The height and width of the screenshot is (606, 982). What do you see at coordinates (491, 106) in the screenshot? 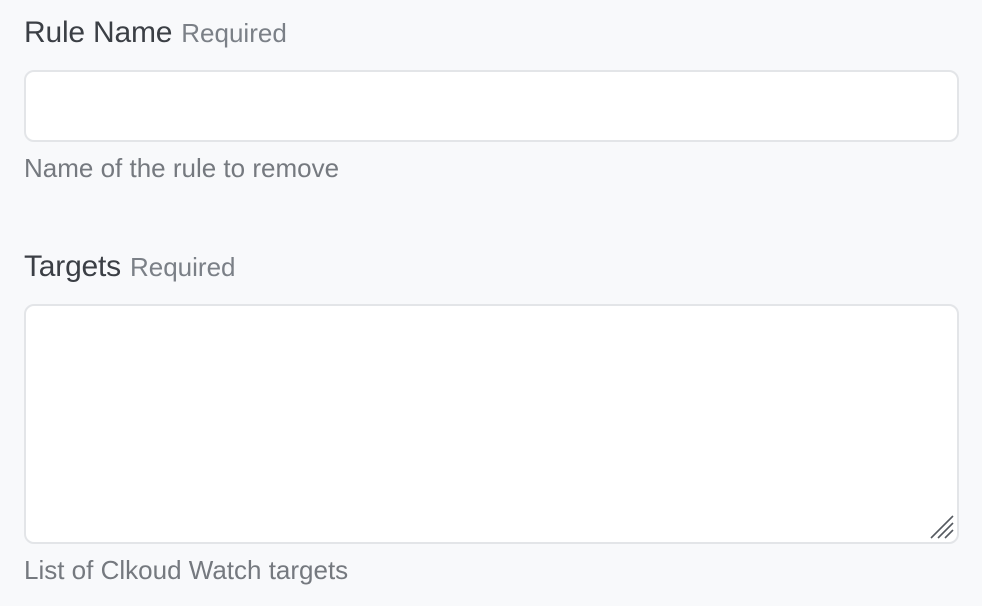
I see `rule-name-input` at bounding box center [491, 106].